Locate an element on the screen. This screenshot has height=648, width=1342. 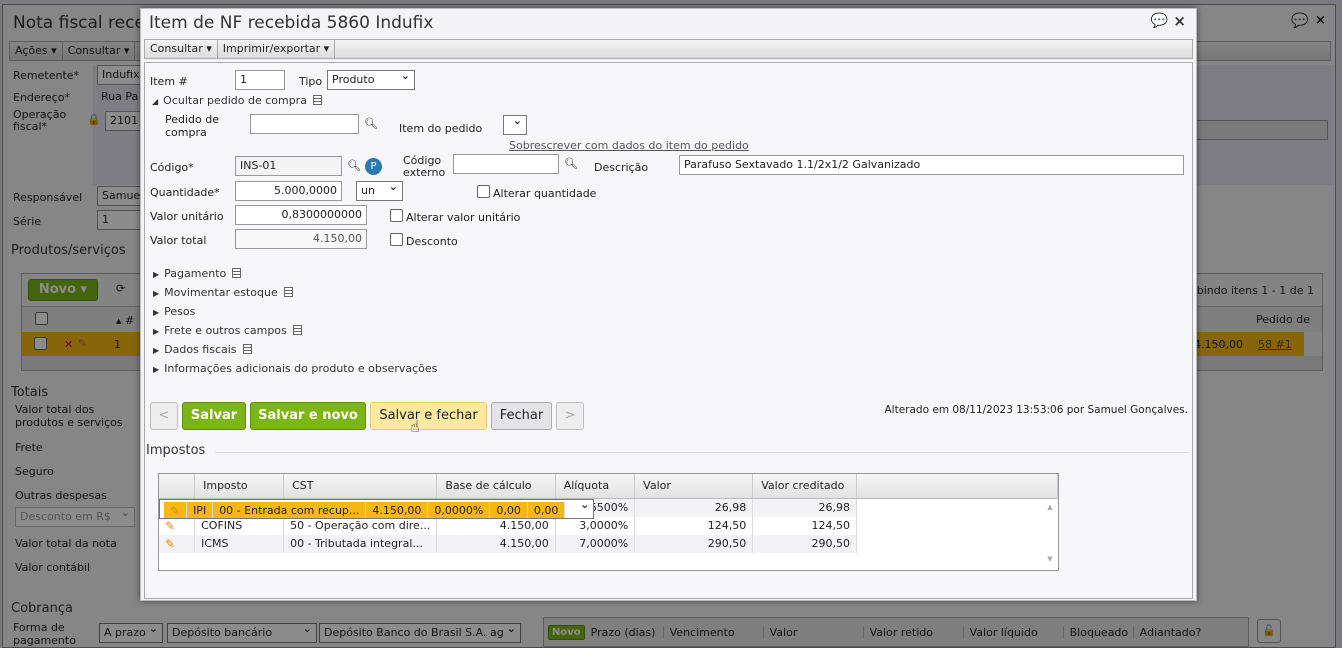
descricao-label: Descrição is located at coordinates (621, 167).